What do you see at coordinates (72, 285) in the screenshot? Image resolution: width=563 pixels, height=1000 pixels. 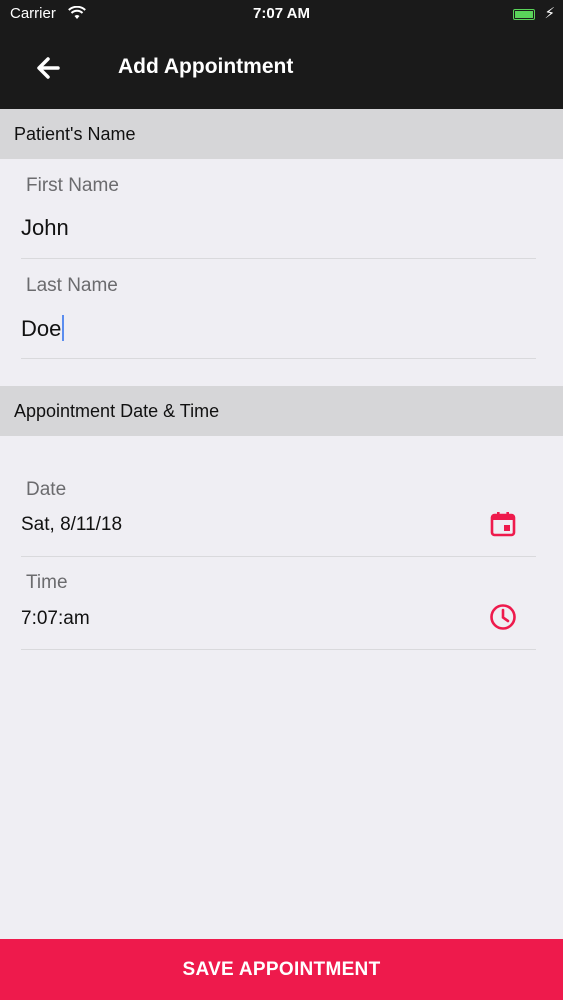 I see `last-name-label: Last Name` at bounding box center [72, 285].